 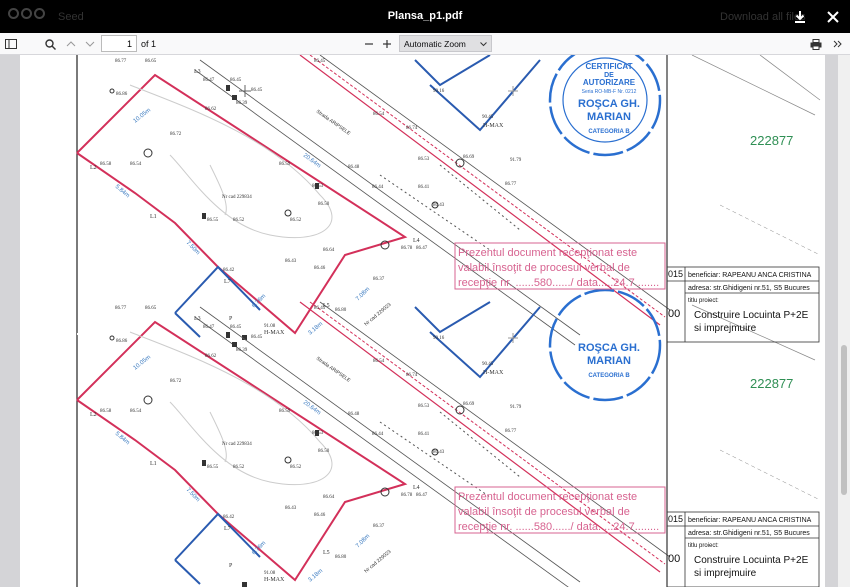 I want to click on svg-text: 90.16, so click(x=439, y=91).